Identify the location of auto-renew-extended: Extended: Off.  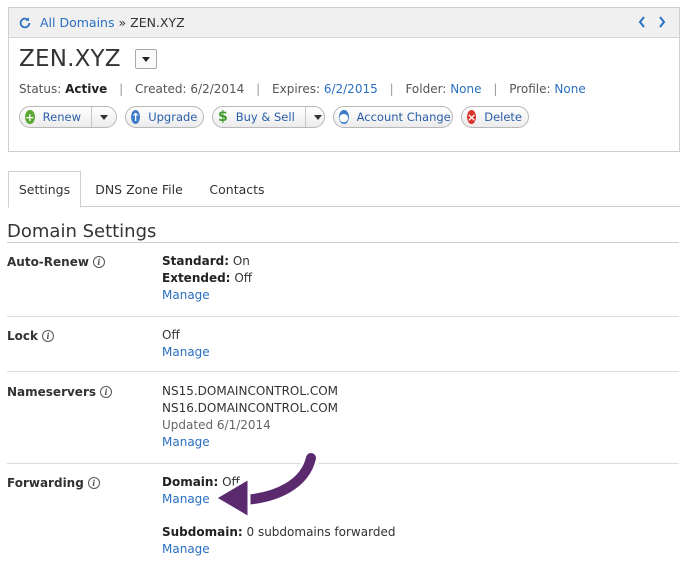
(207, 278).